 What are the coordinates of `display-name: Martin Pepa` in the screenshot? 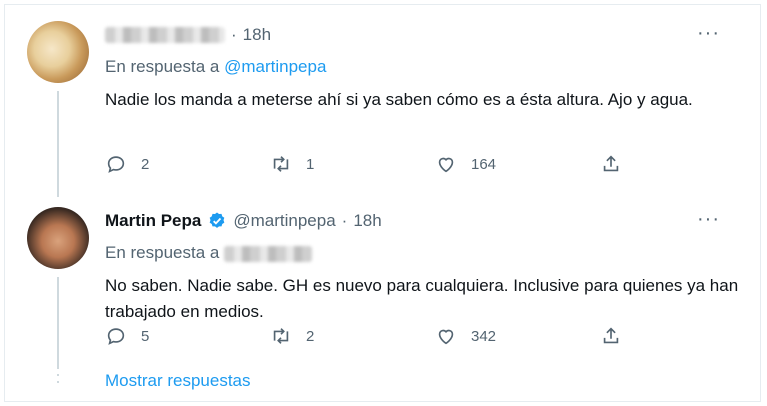 It's located at (153, 221).